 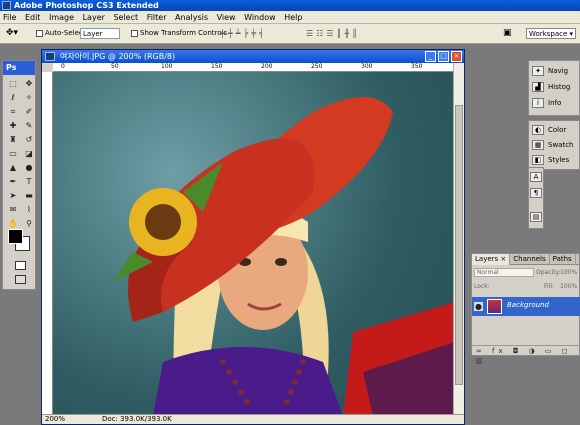 I want to click on dodge-tool-icon: ●, so click(x=29, y=168).